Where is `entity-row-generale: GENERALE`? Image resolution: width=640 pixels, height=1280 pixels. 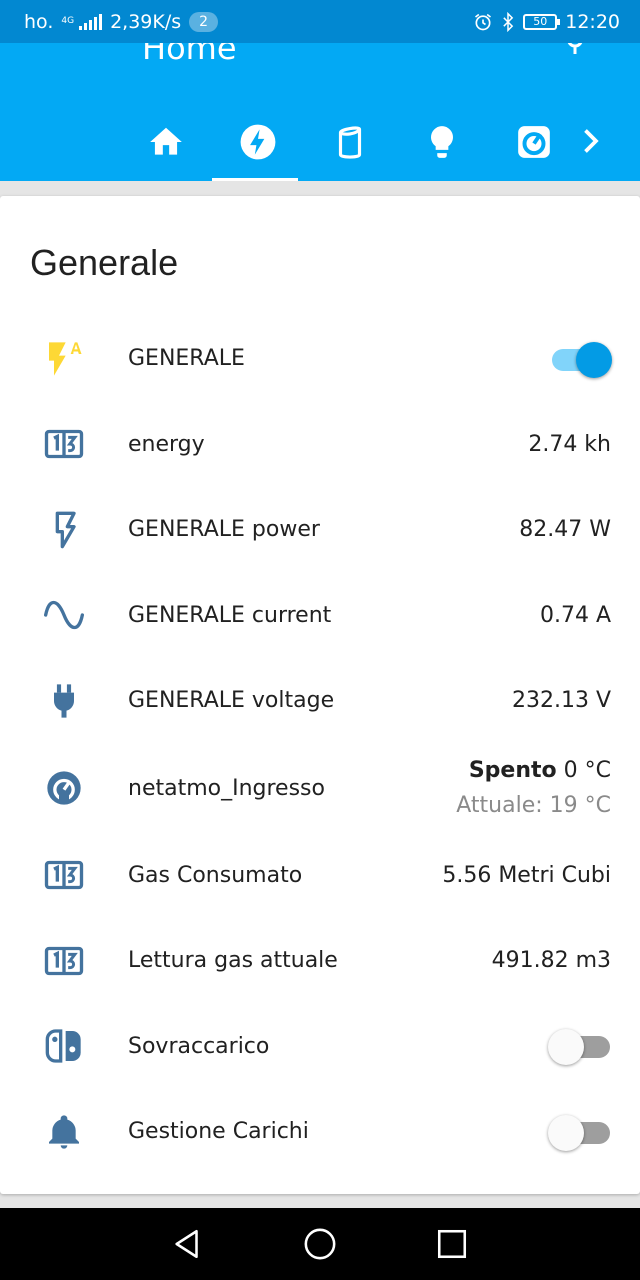 entity-row-generale: GENERALE is located at coordinates (320, 359).